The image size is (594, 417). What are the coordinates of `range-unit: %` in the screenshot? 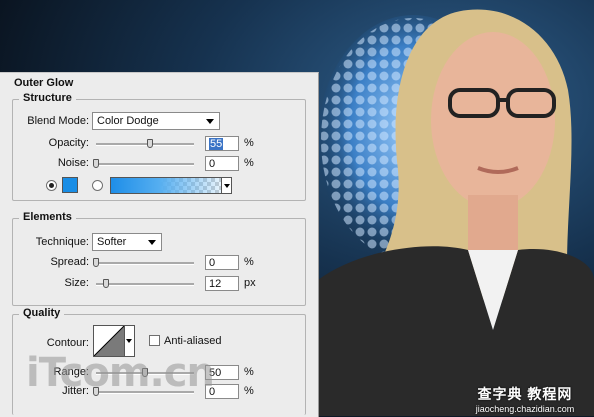 It's located at (249, 372).